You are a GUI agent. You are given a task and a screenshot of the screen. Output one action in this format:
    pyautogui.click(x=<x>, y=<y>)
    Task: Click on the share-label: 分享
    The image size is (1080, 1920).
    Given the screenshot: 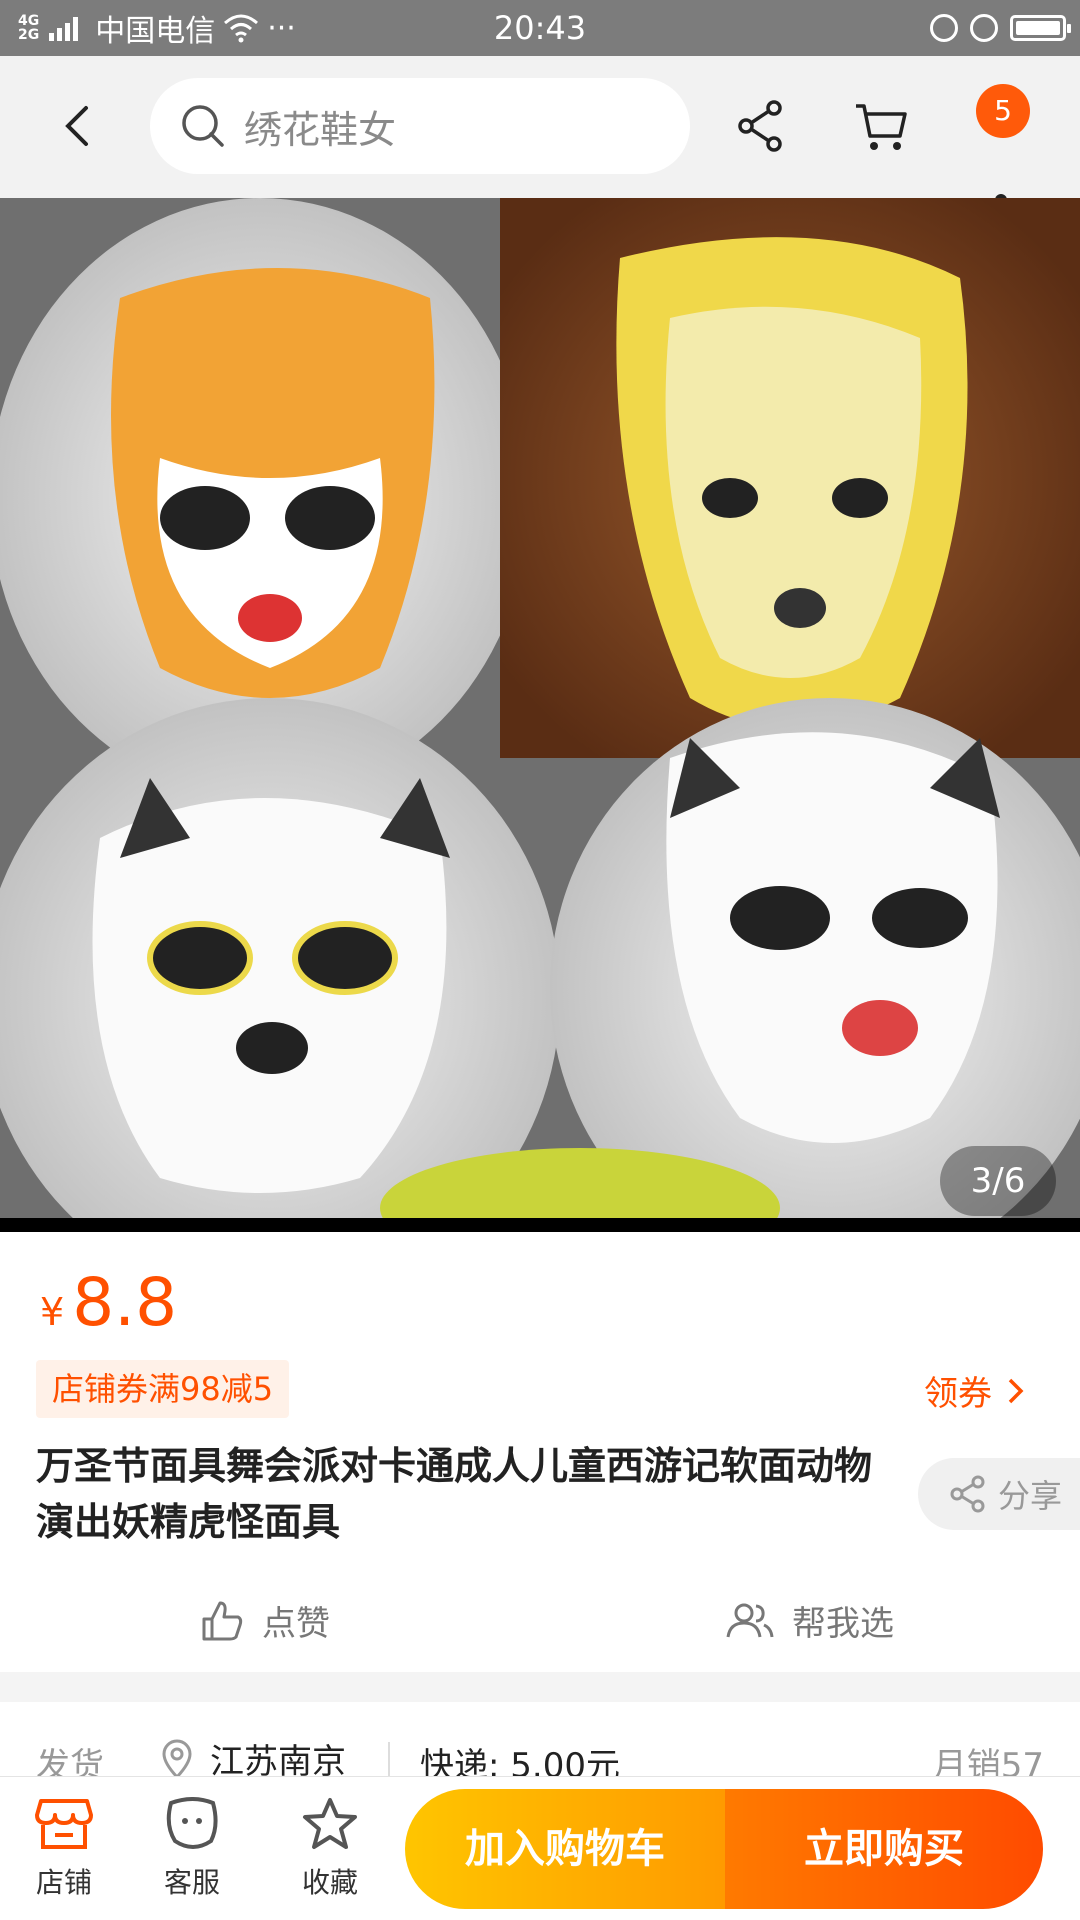 What is the action you would take?
    pyautogui.click(x=1030, y=1496)
    